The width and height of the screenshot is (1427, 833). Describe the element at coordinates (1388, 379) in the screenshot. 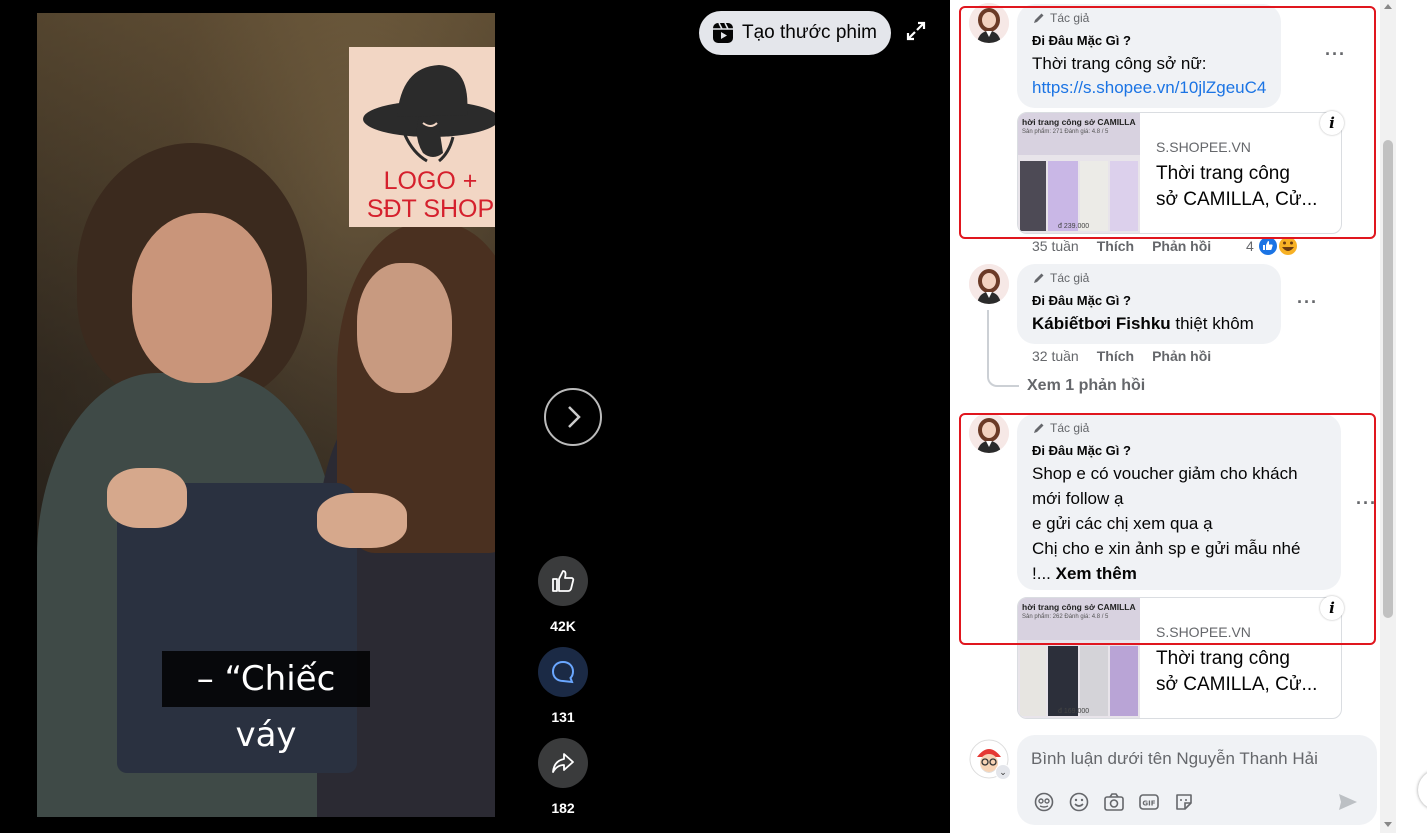

I see `scrollbar-thumb` at that location.